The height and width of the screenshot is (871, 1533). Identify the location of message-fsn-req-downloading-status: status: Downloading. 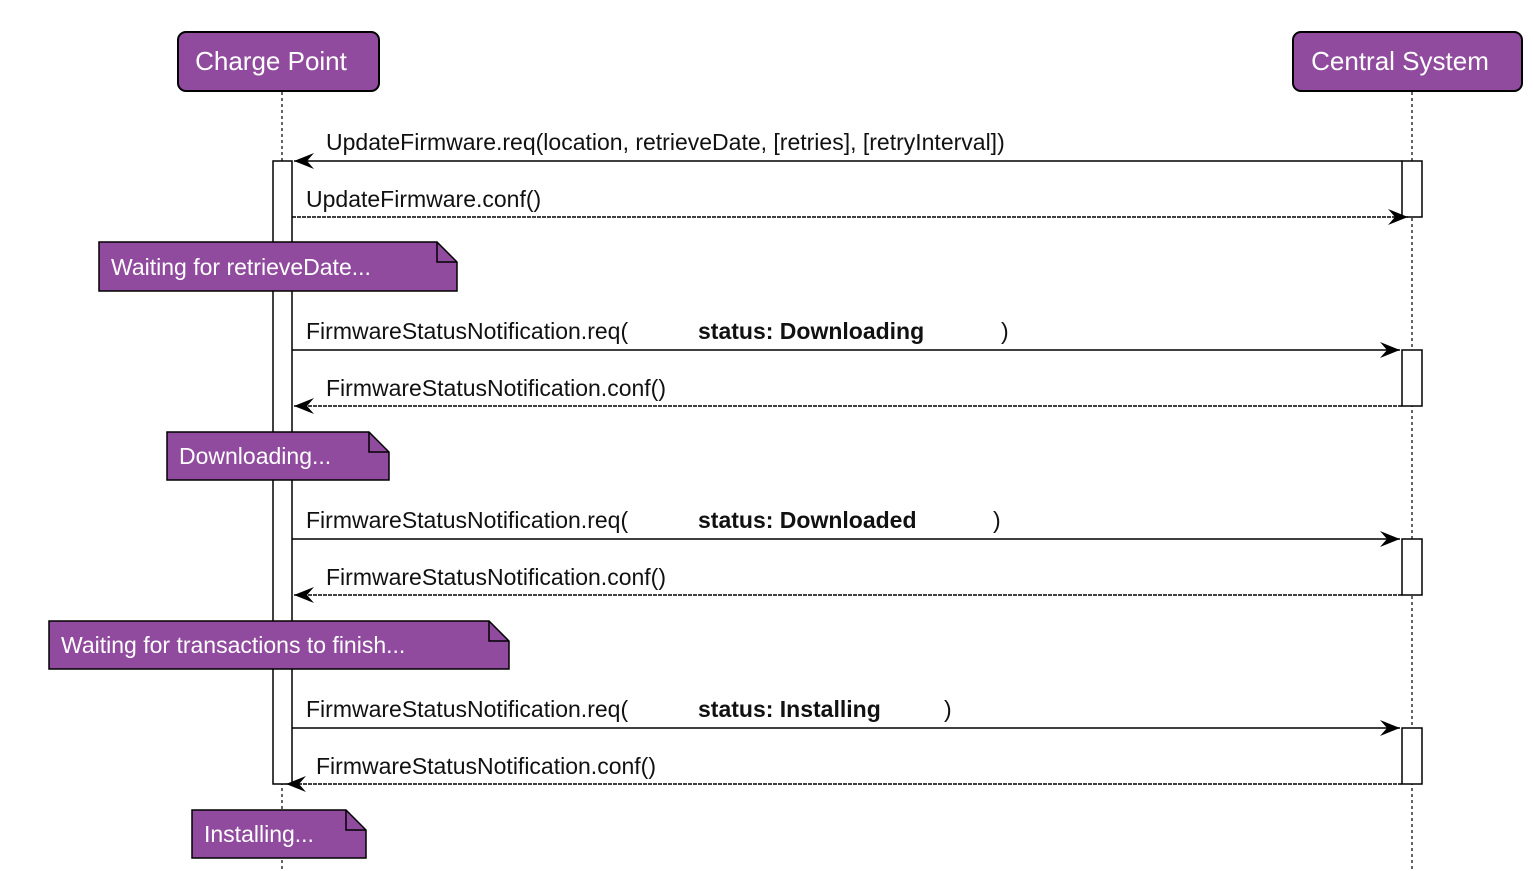
(811, 331).